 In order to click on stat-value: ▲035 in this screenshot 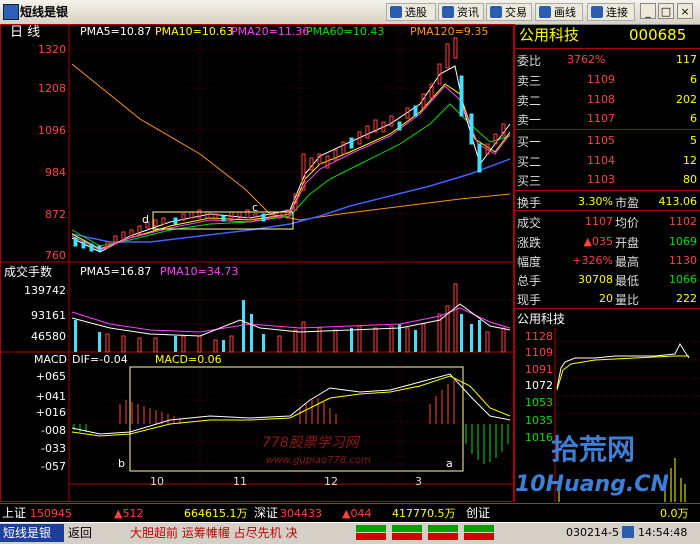, I will do `click(598, 241)`.